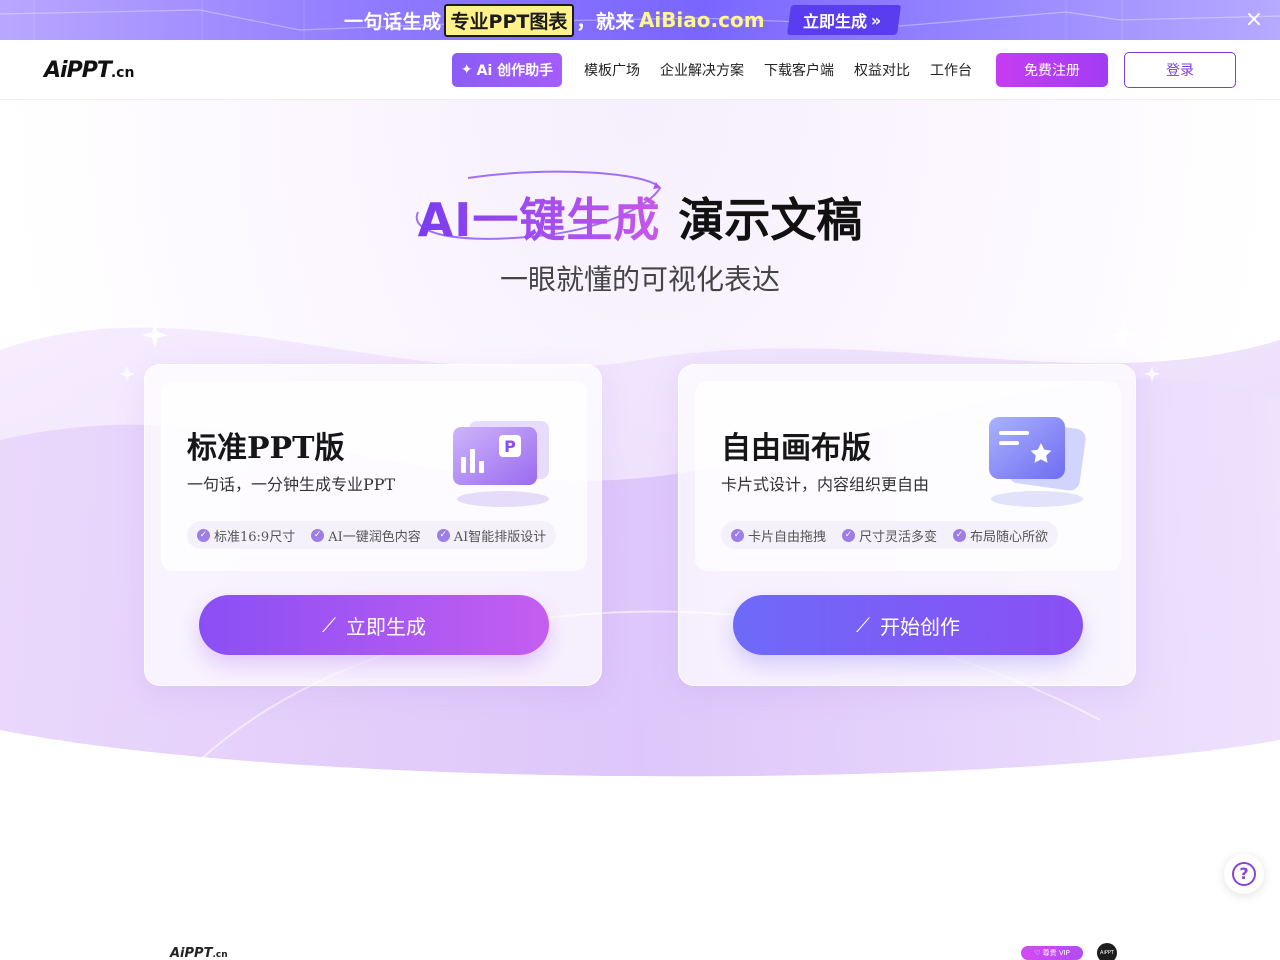  What do you see at coordinates (1107, 951) in the screenshot?
I see `avatar: AiPPT` at bounding box center [1107, 951].